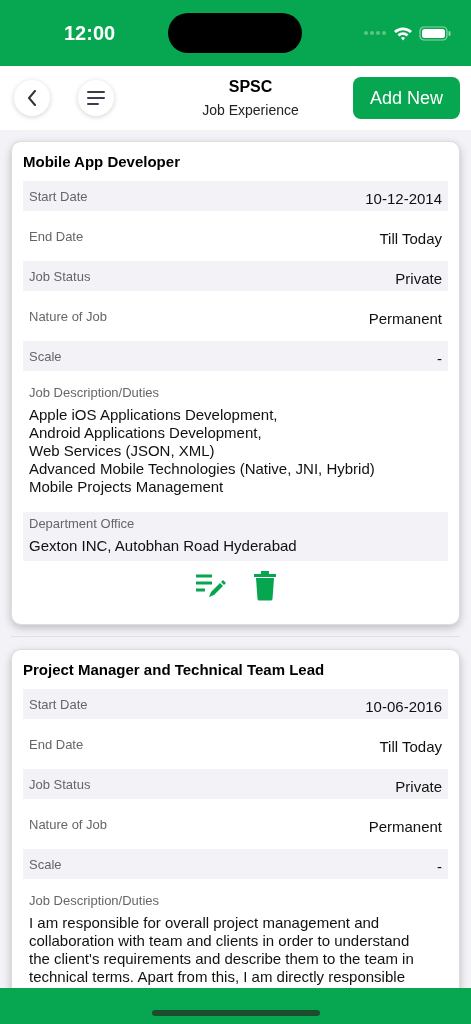  What do you see at coordinates (403, 33) in the screenshot?
I see `wifi-icon` at bounding box center [403, 33].